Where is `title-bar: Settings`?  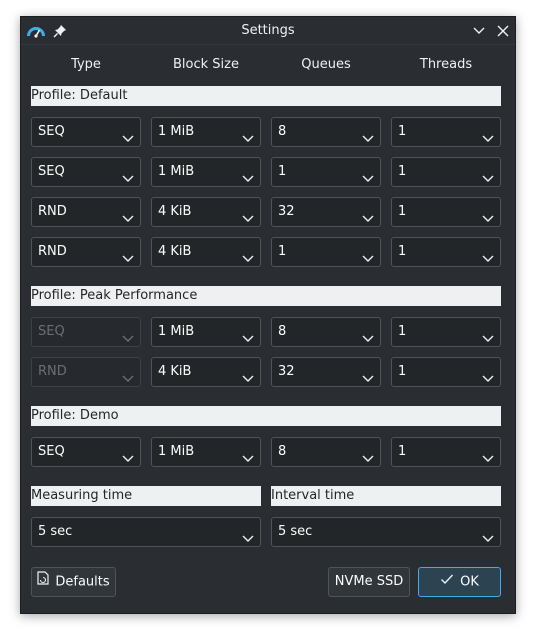 title-bar: Settings is located at coordinates (268, 31).